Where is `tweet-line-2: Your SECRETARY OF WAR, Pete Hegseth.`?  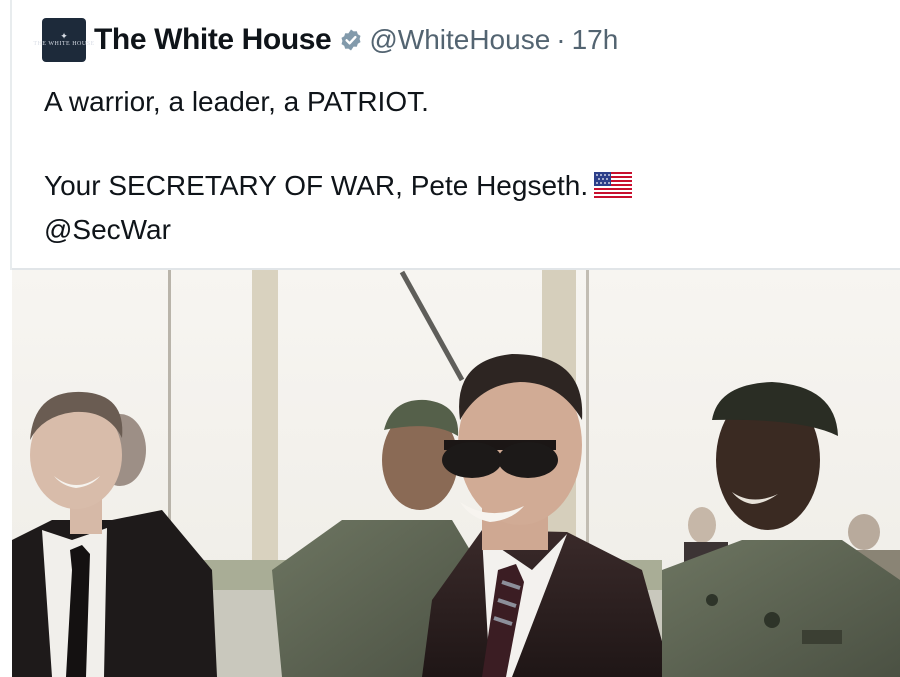 tweet-line-2: Your SECRETARY OF WAR, Pete Hegseth. is located at coordinates (454, 186).